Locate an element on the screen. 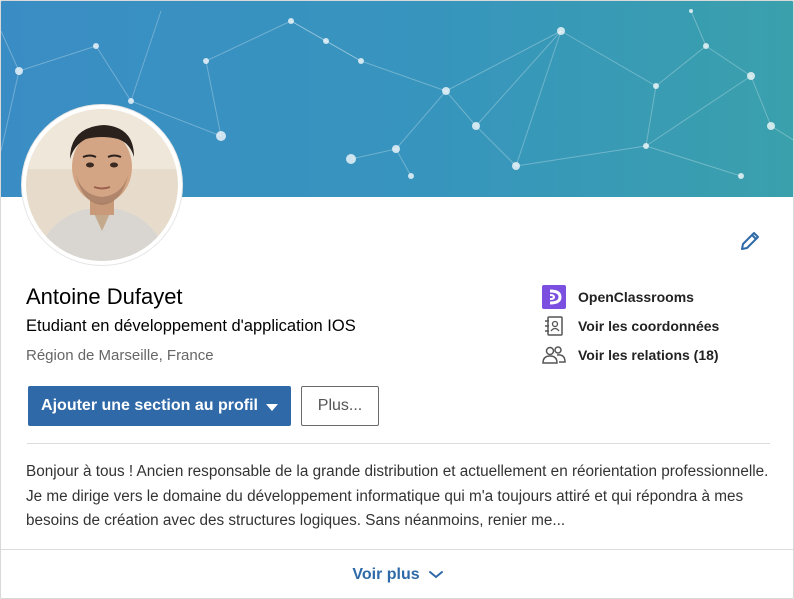 Image resolution: width=794 pixels, height=599 pixels. profile-photo is located at coordinates (102, 185).